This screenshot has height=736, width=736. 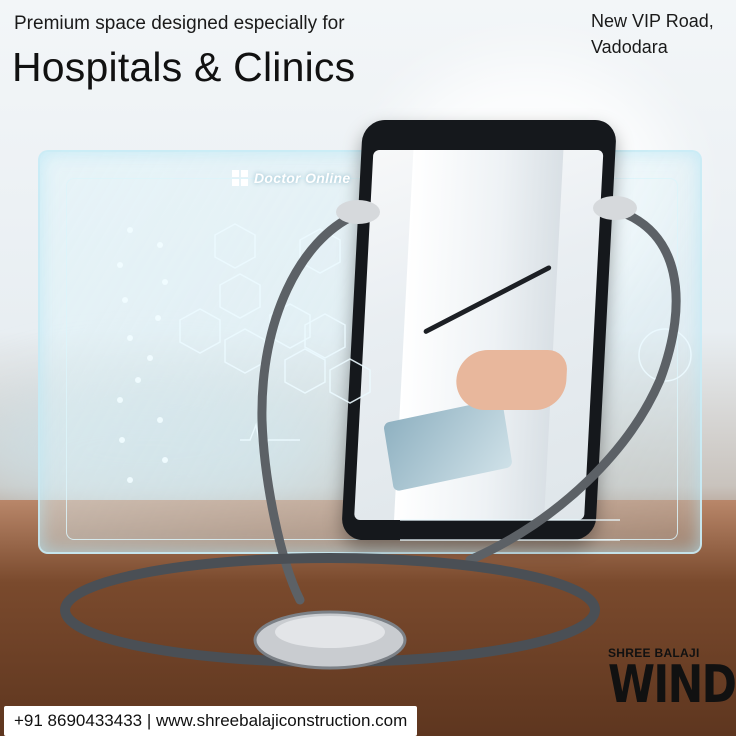 What do you see at coordinates (184, 67) in the screenshot?
I see `headline: Hospitals & Clinics` at bounding box center [184, 67].